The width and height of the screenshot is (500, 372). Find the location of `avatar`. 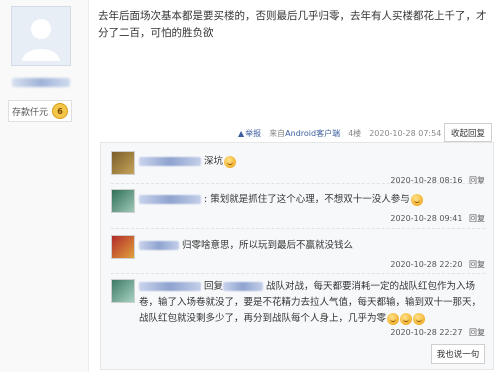

avatar is located at coordinates (41, 36).